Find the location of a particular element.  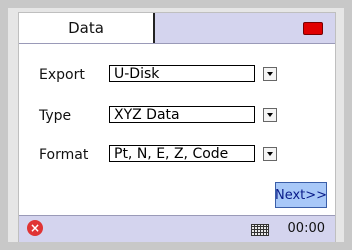

export-dropdown-button is located at coordinates (270, 74).